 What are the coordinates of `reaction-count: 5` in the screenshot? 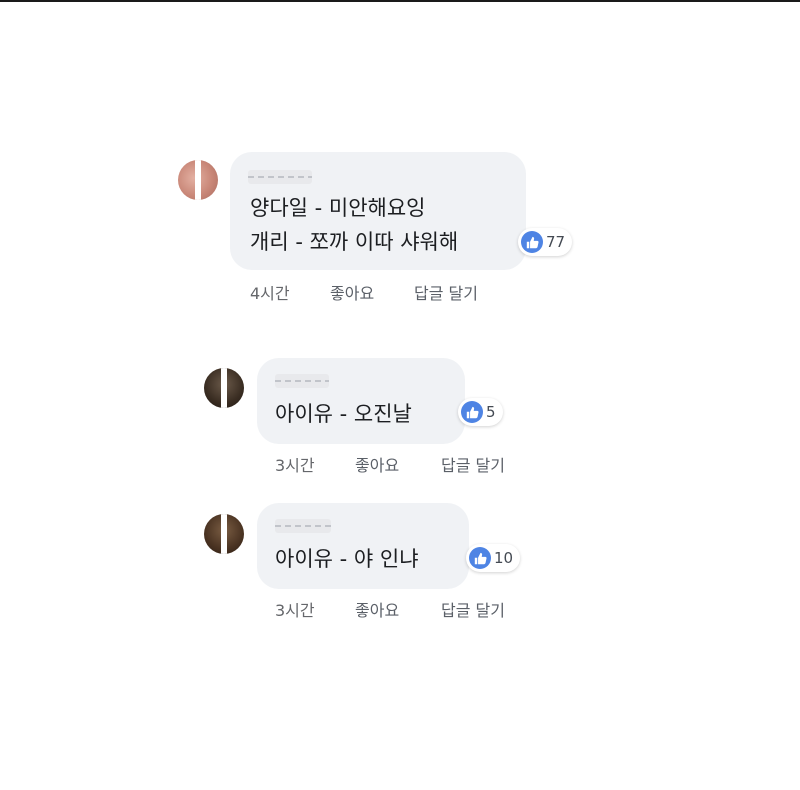 It's located at (491, 412).